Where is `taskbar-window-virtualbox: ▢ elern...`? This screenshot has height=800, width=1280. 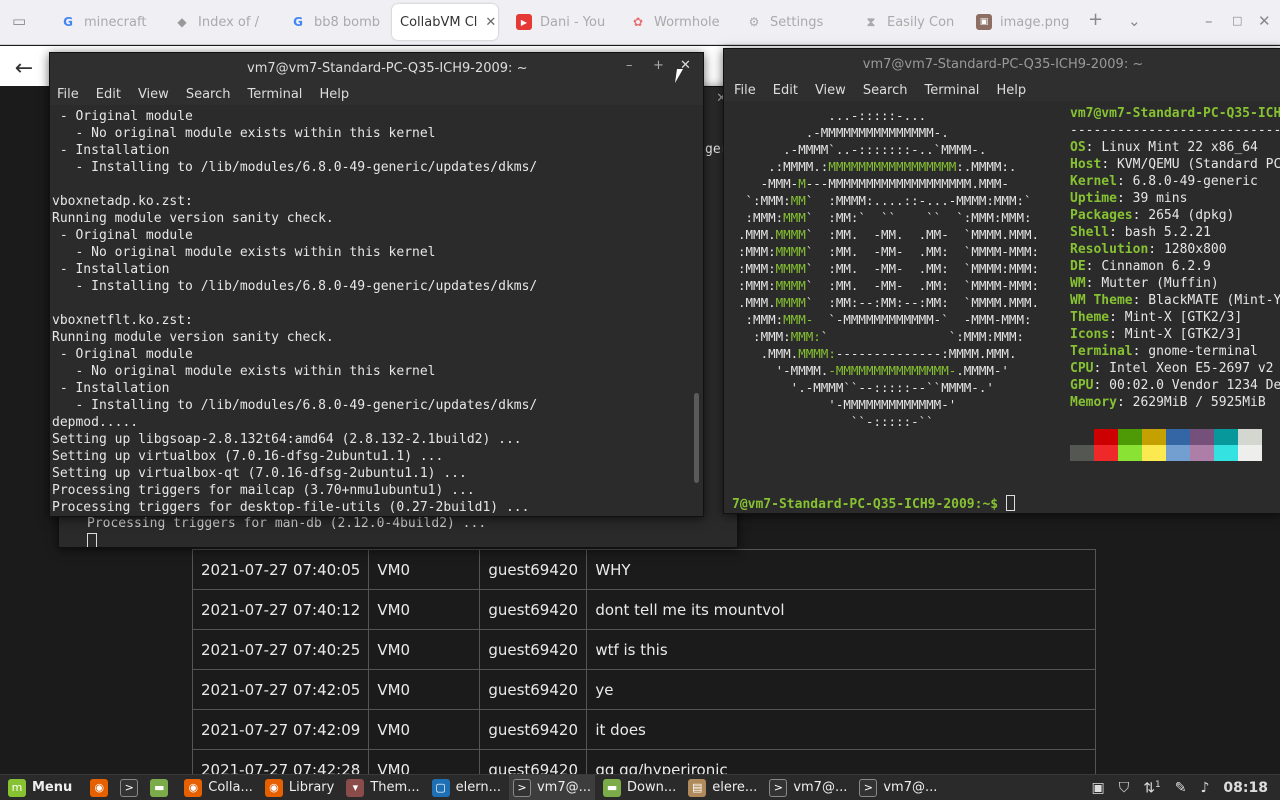 taskbar-window-virtualbox: ▢ elern... is located at coordinates (466, 787).